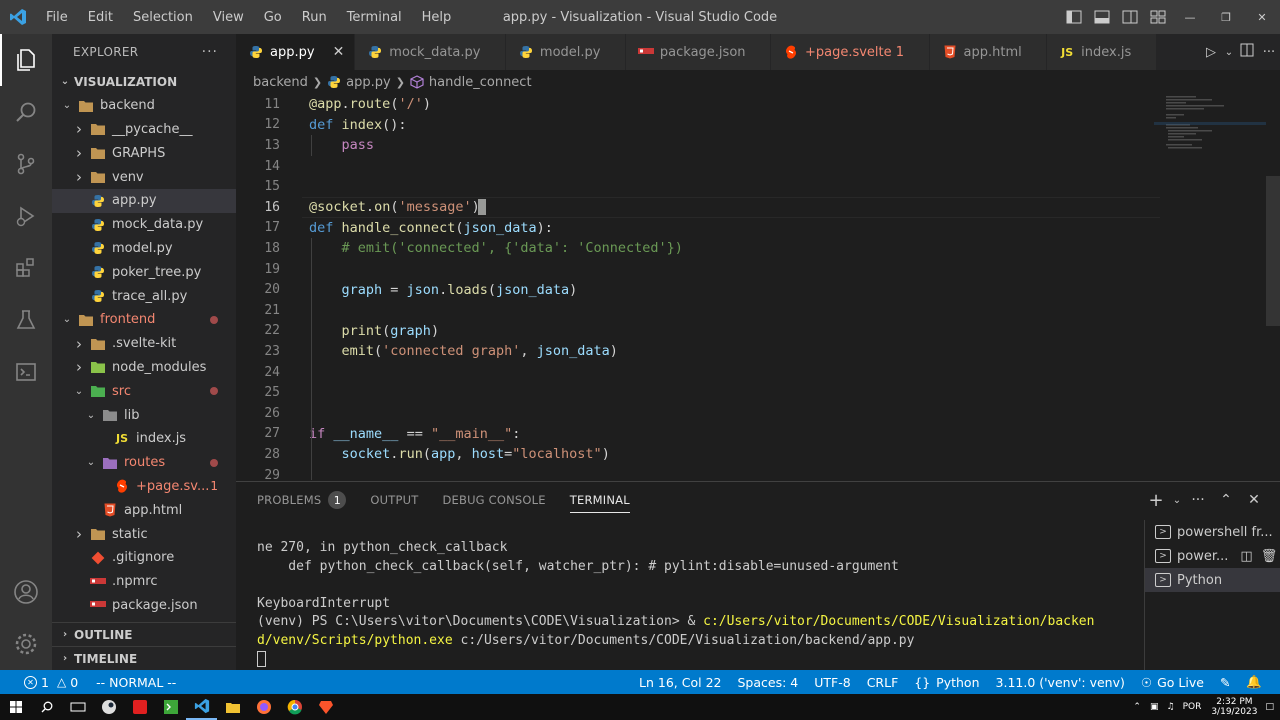 Image resolution: width=1280 pixels, height=720 pixels. Describe the element at coordinates (144, 487) in the screenshot. I see `tree-item-page-sv: +page.sv... 1` at that location.